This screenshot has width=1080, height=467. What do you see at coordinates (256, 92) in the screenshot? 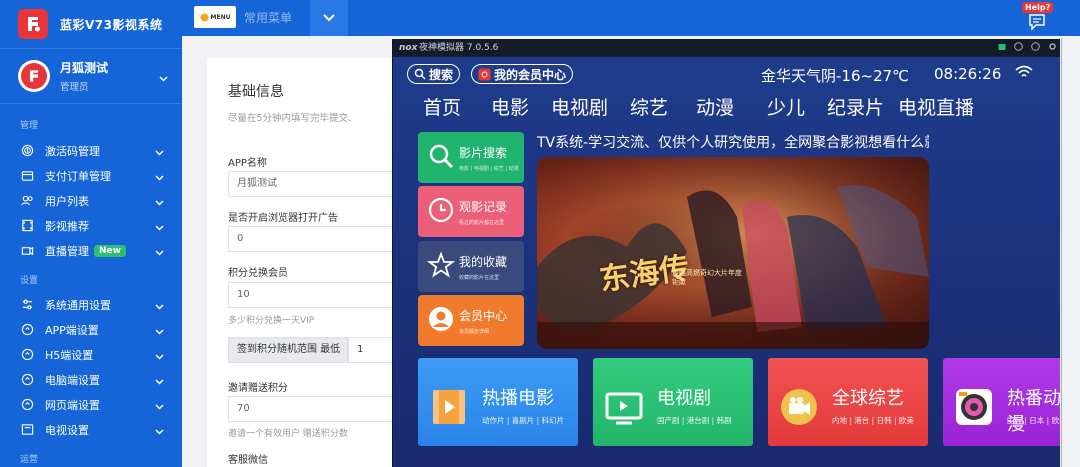
I see `form-title: 基础信息` at bounding box center [256, 92].